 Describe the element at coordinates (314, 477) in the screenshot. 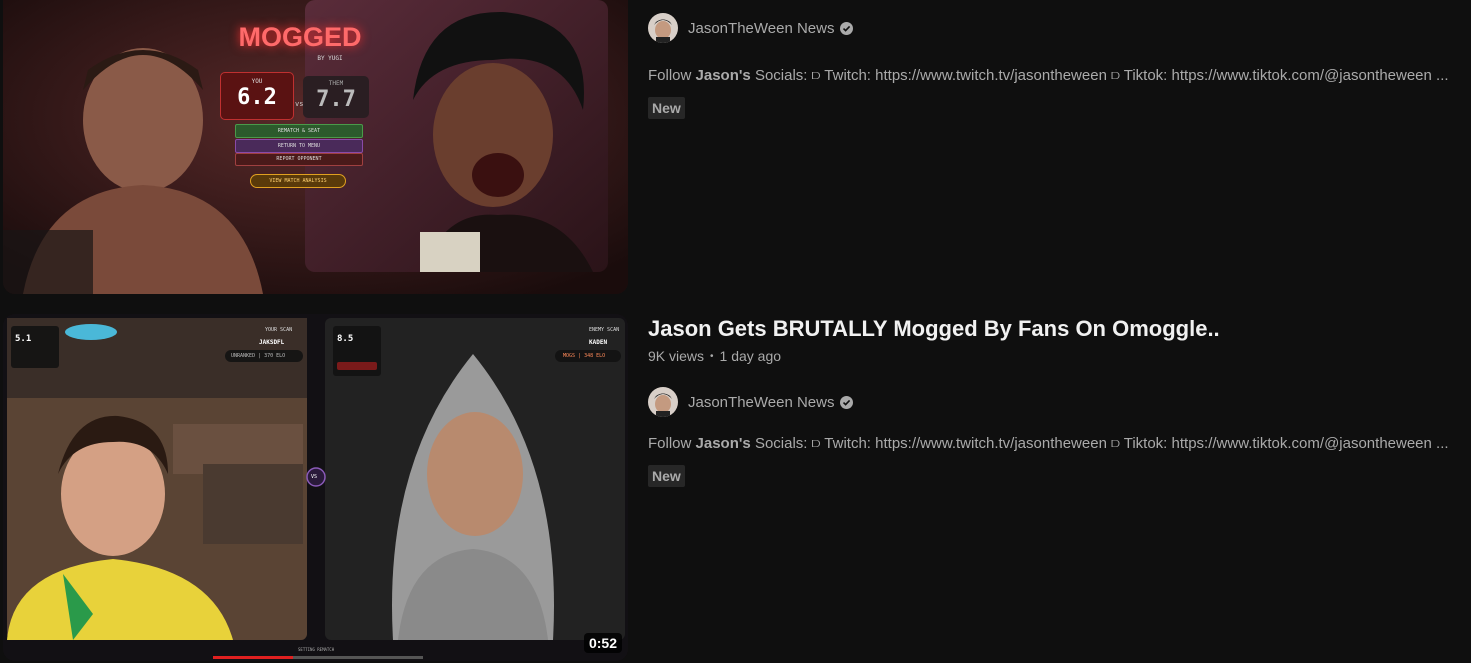

I see `vs-label: VS` at that location.